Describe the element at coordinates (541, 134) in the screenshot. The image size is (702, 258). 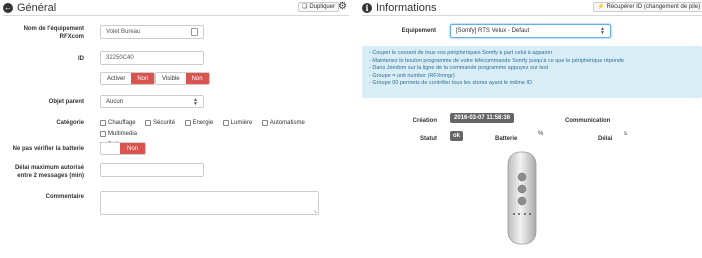
I see `battery-unit: %` at that location.